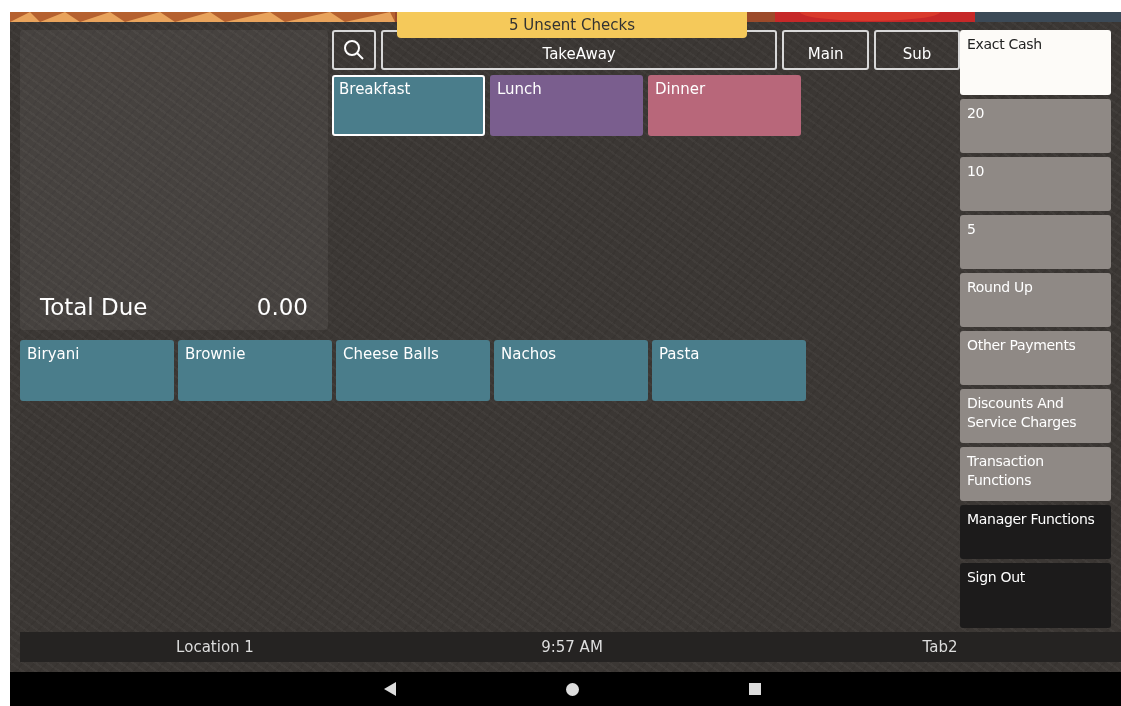  Describe the element at coordinates (1035, 358) in the screenshot. I see `function-button: Other Payments` at that location.